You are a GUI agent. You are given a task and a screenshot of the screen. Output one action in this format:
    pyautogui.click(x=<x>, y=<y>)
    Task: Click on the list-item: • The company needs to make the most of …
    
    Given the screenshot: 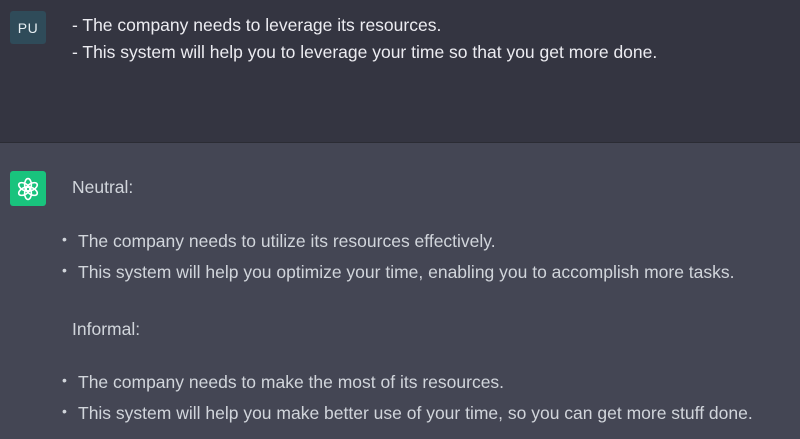 What is the action you would take?
    pyautogui.click(x=283, y=382)
    